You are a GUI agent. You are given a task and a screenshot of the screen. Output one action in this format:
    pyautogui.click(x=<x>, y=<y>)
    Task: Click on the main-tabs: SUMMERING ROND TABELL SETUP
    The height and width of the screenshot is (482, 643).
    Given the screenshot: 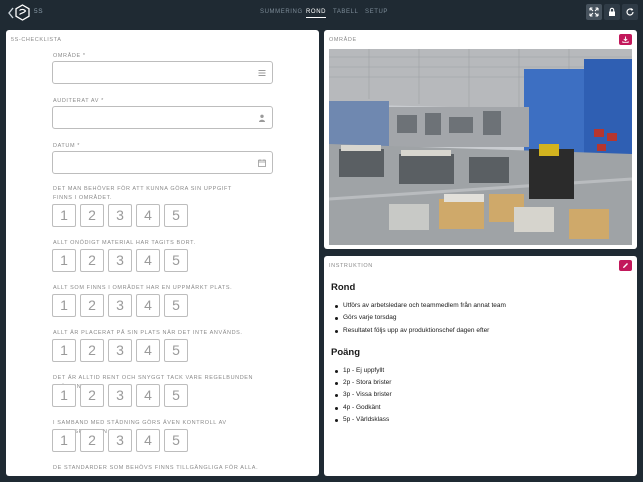 What is the action you would take?
    pyautogui.click(x=321, y=13)
    